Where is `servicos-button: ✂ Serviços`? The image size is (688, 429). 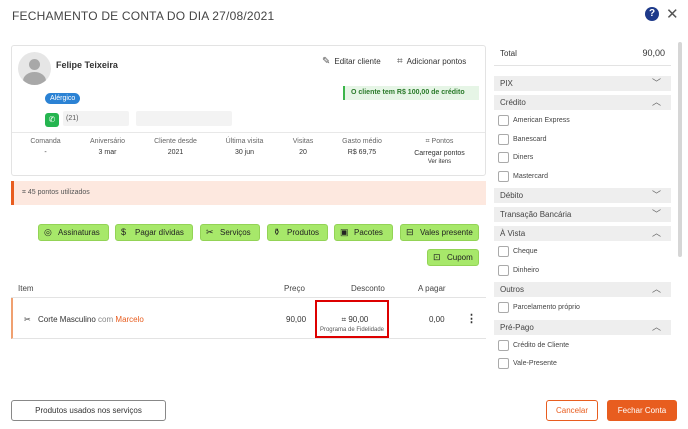
servicos-button: ✂ Serviços is located at coordinates (230, 232).